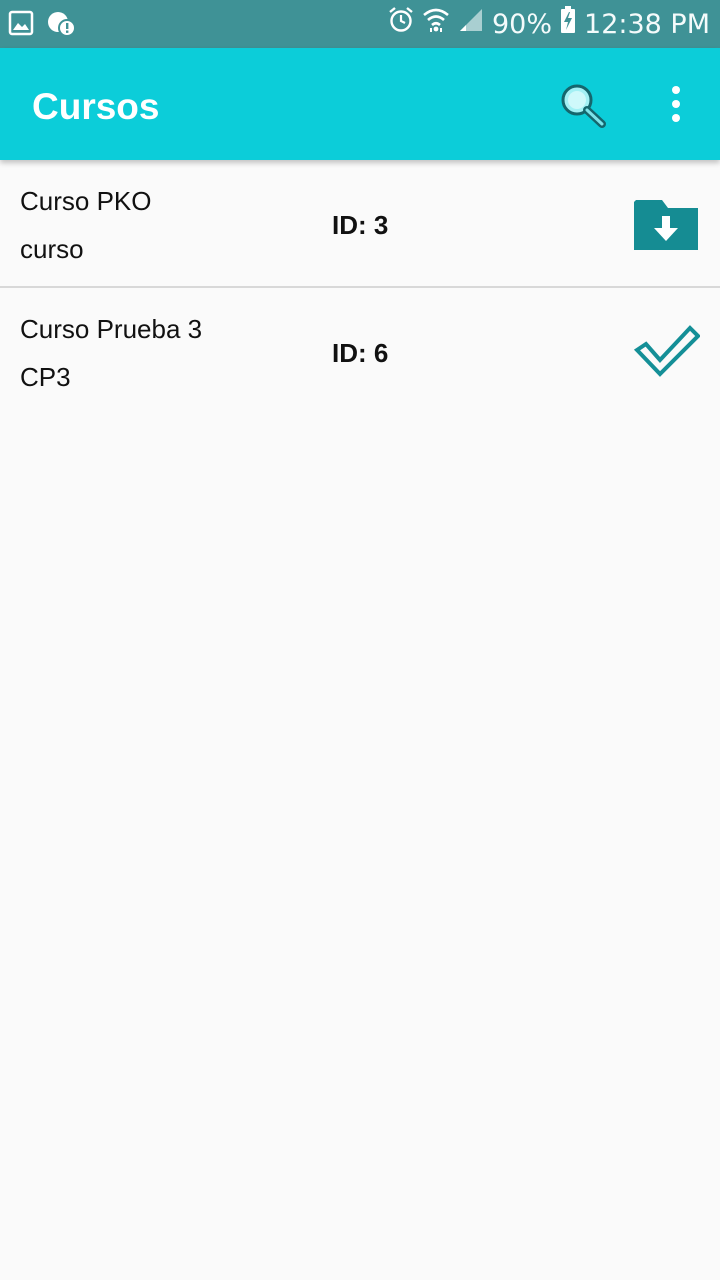 This screenshot has height=1280, width=720. I want to click on course-name: Curso Prueba 3, so click(111, 329).